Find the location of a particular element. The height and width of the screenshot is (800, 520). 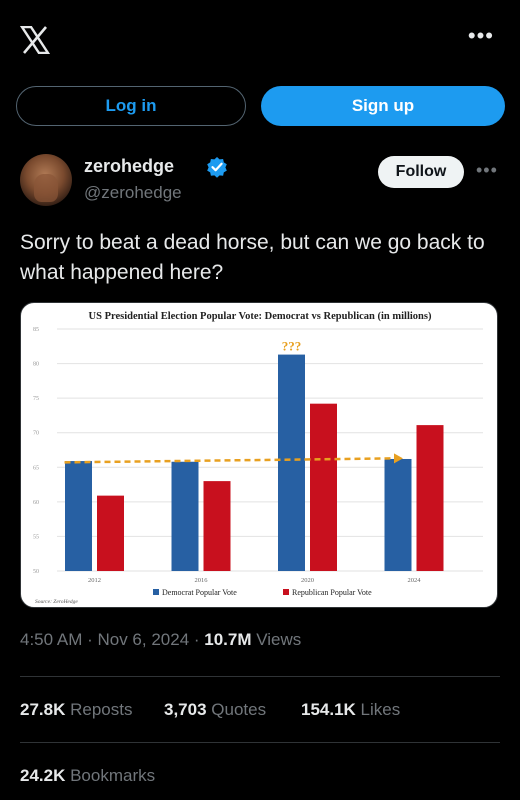

quotes-label: Quotes is located at coordinates (236, 709).